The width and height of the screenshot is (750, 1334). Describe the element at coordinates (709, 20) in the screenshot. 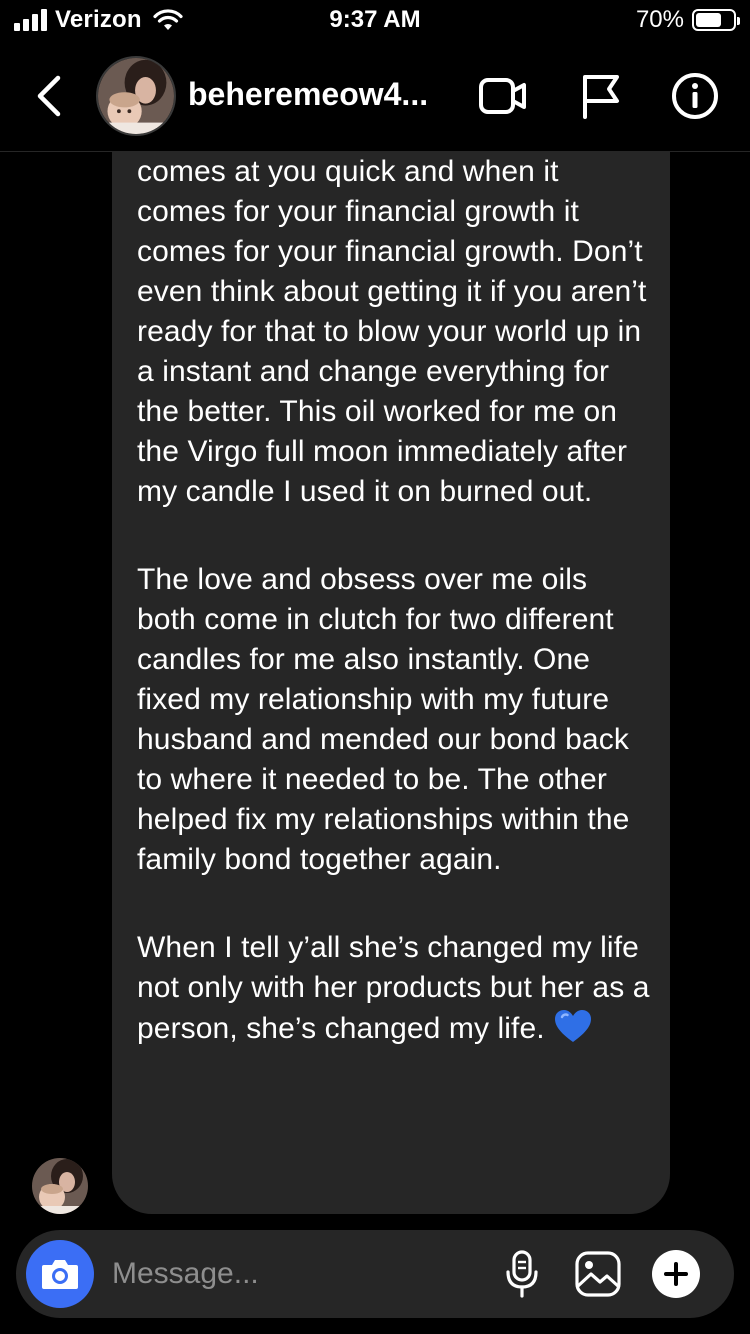

I see `battery-level` at that location.